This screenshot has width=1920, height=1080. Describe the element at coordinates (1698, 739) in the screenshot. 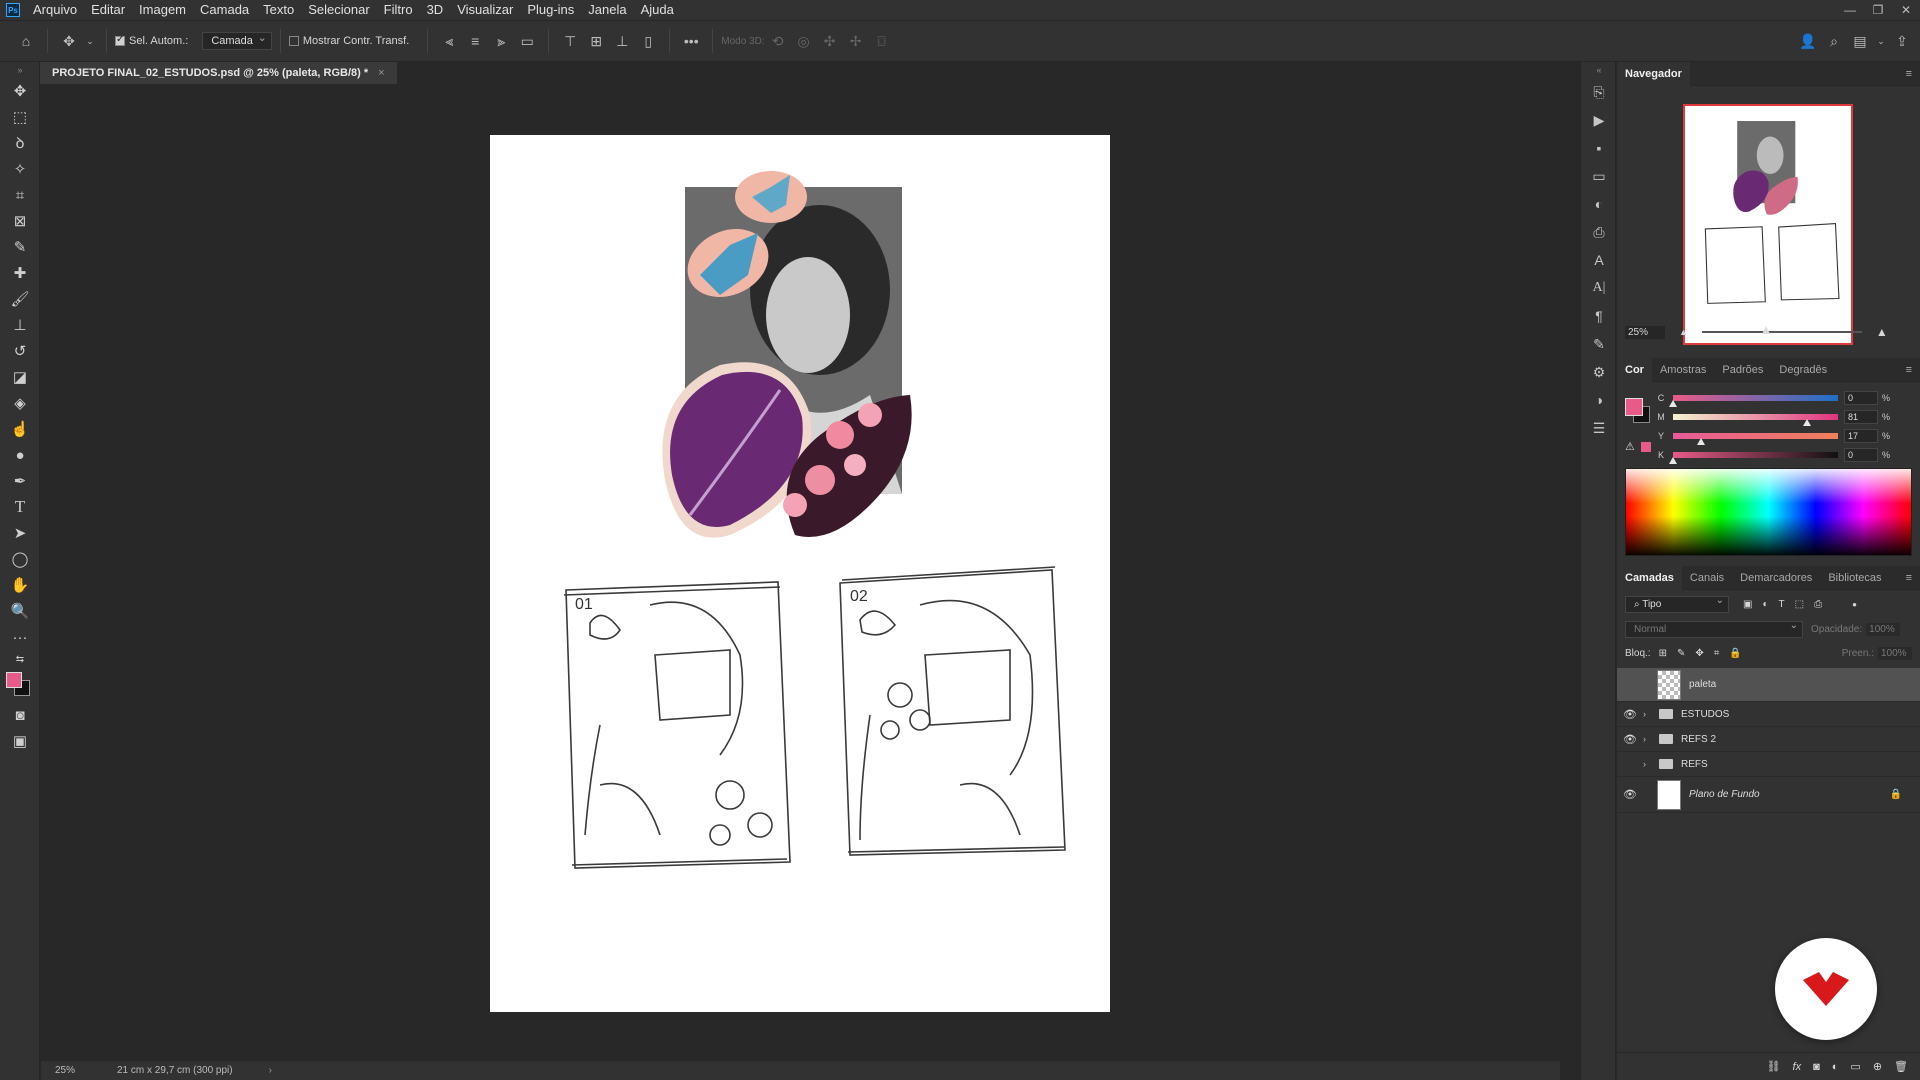

I see `layer-name: REFS 2` at that location.